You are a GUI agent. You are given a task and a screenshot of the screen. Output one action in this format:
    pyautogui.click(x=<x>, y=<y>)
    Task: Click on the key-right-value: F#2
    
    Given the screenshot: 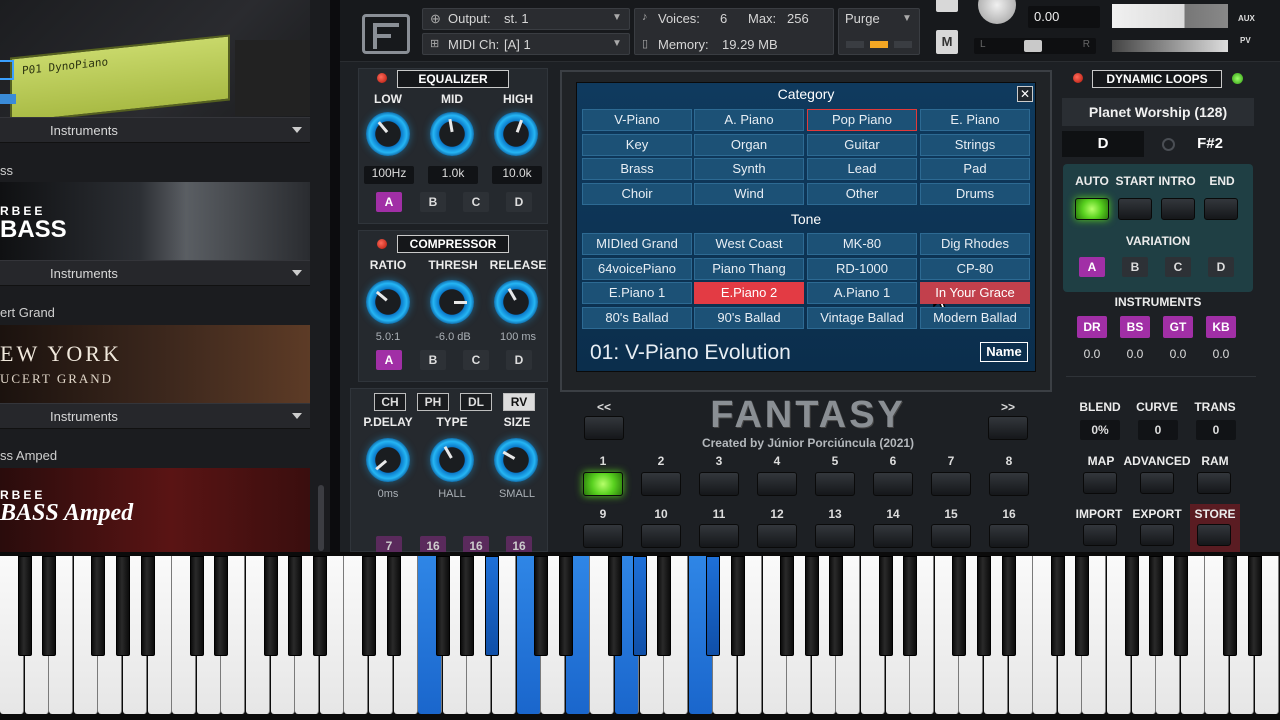 What is the action you would take?
    pyautogui.click(x=1210, y=144)
    